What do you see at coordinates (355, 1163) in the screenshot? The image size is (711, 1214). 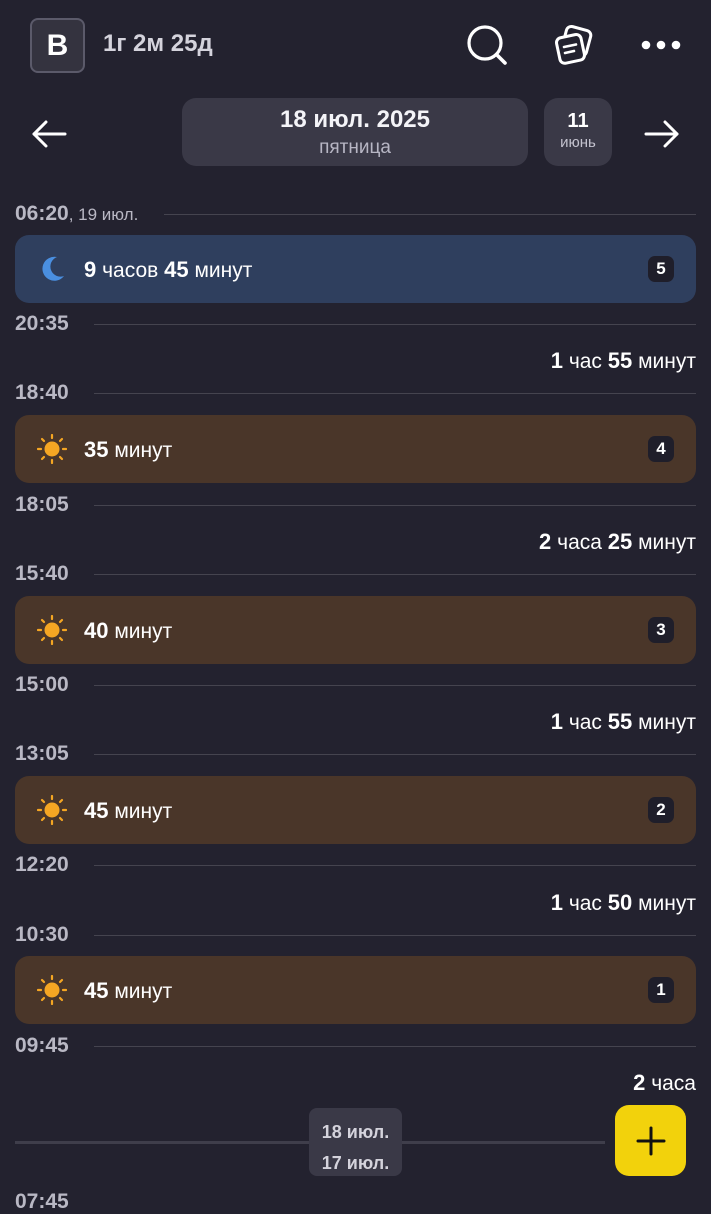 I see `day-boundary-bottom: 17 июл.` at bounding box center [355, 1163].